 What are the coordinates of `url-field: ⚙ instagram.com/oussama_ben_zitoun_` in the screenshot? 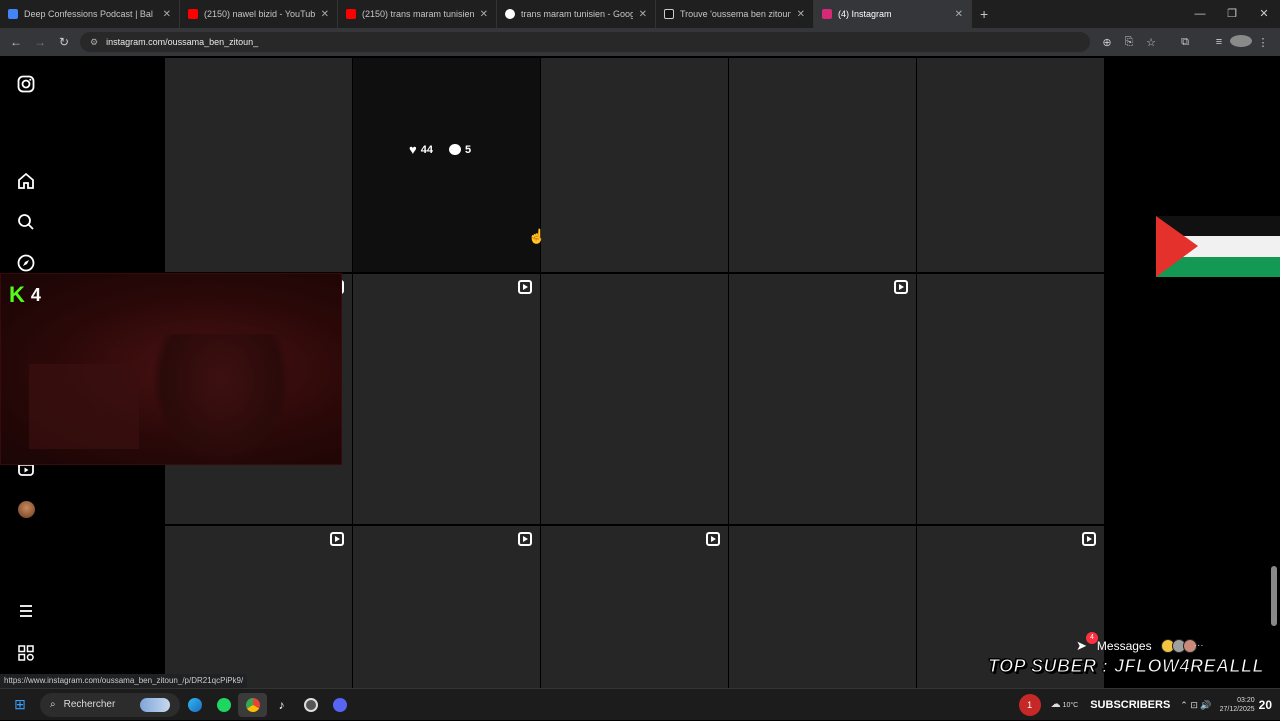 It's located at (585, 42).